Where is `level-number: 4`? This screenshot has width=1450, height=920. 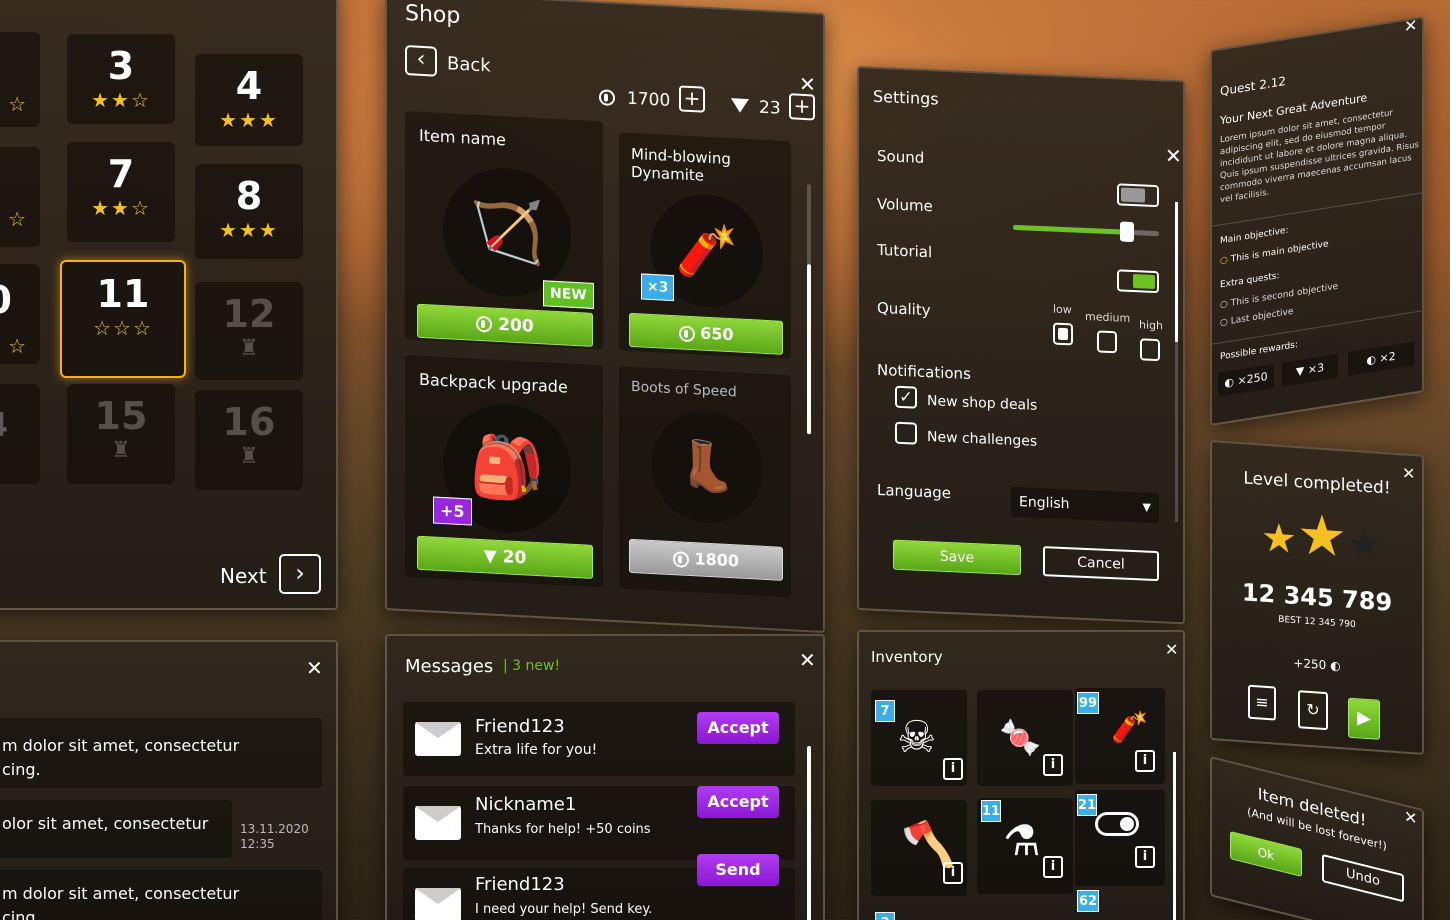
level-number: 4 is located at coordinates (249, 86).